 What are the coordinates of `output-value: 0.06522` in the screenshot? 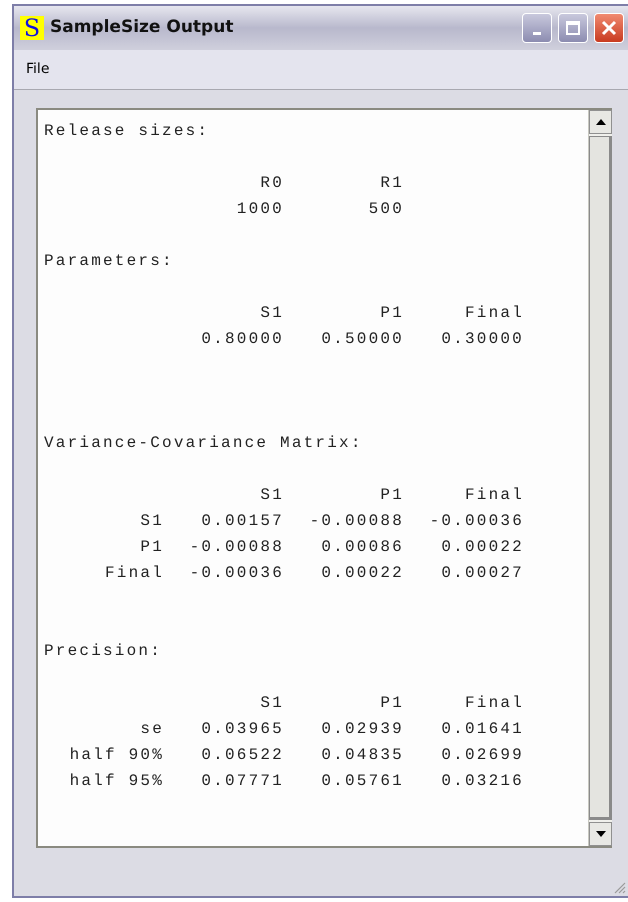 It's located at (242, 755).